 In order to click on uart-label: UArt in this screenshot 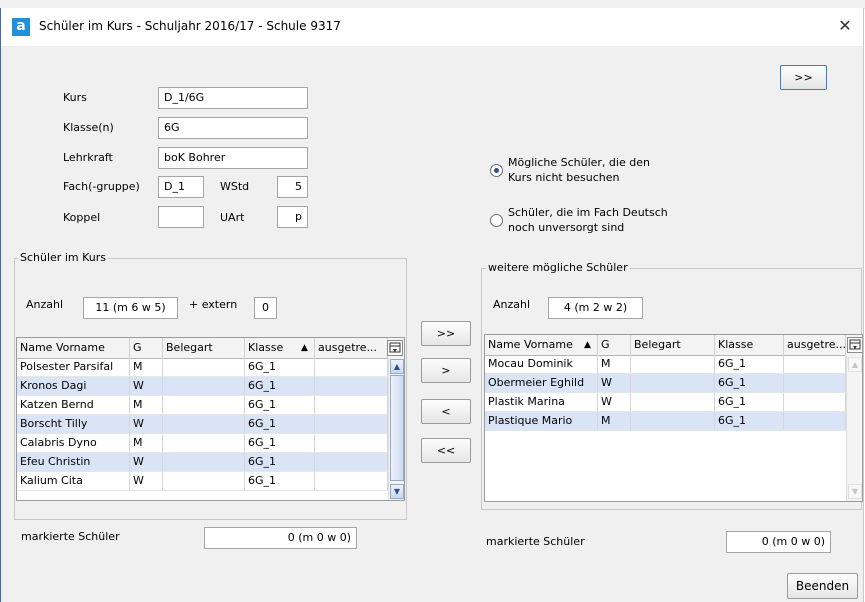, I will do `click(232, 217)`.